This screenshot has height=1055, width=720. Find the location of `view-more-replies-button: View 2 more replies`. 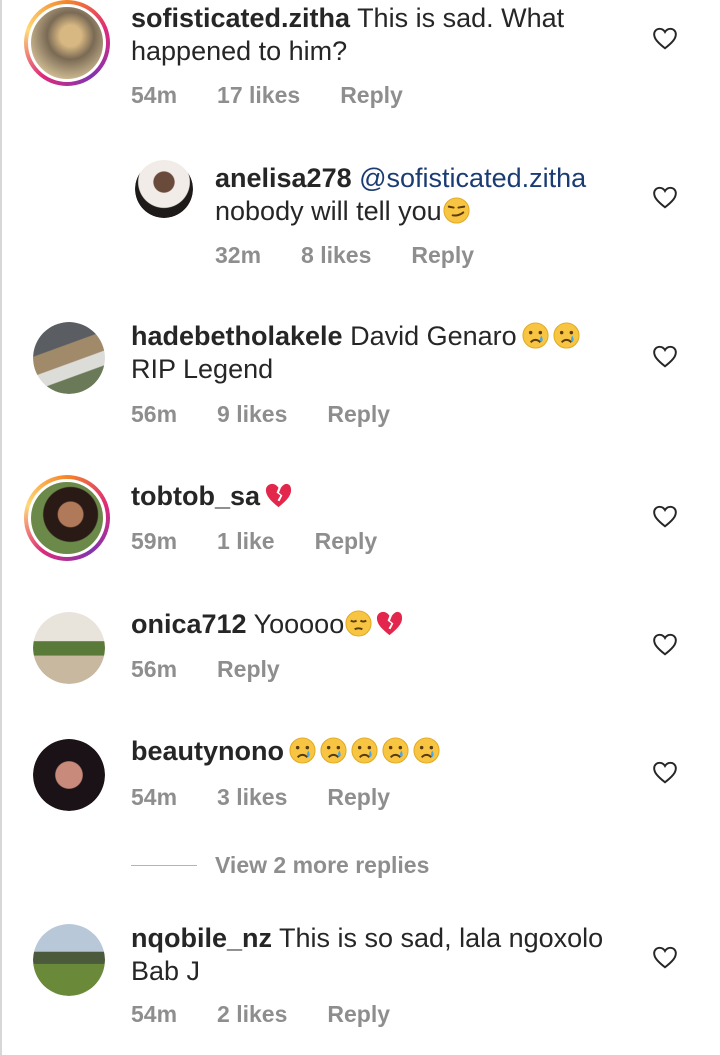

view-more-replies-button: View 2 more replies is located at coordinates (280, 865).